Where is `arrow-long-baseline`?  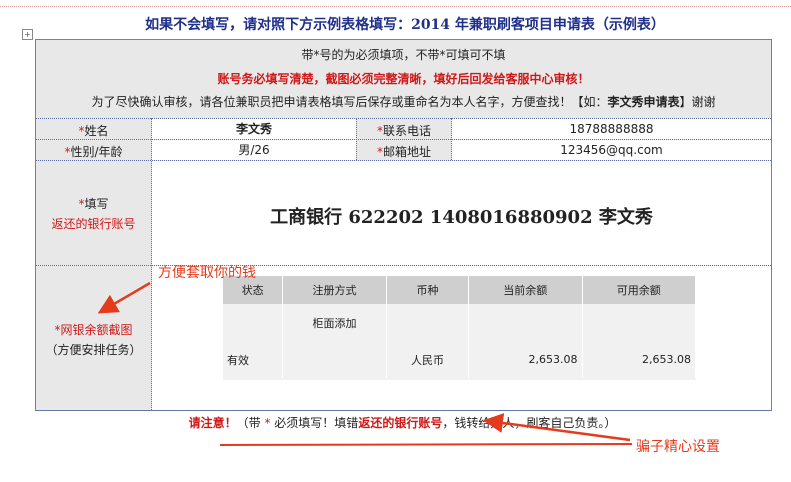 arrow-long-baseline is located at coordinates (426, 444).